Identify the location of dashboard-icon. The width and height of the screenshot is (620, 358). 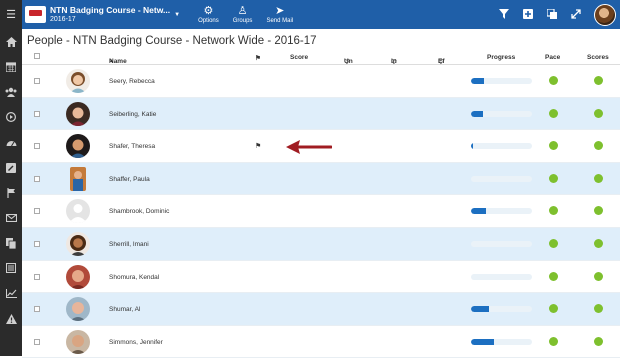
(11, 142).